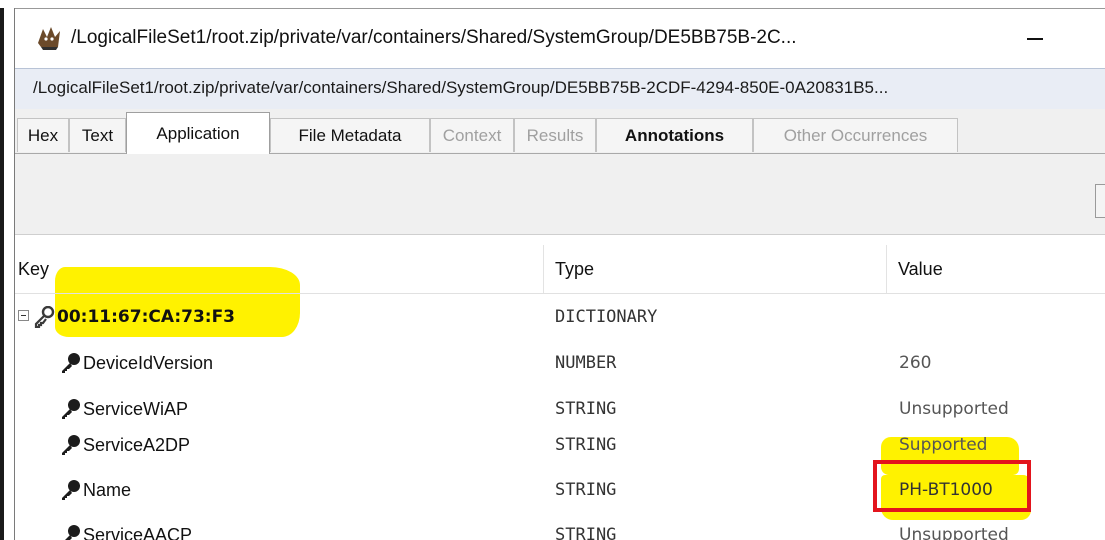  Describe the element at coordinates (472, 135) in the screenshot. I see `tab-context: Context` at that location.